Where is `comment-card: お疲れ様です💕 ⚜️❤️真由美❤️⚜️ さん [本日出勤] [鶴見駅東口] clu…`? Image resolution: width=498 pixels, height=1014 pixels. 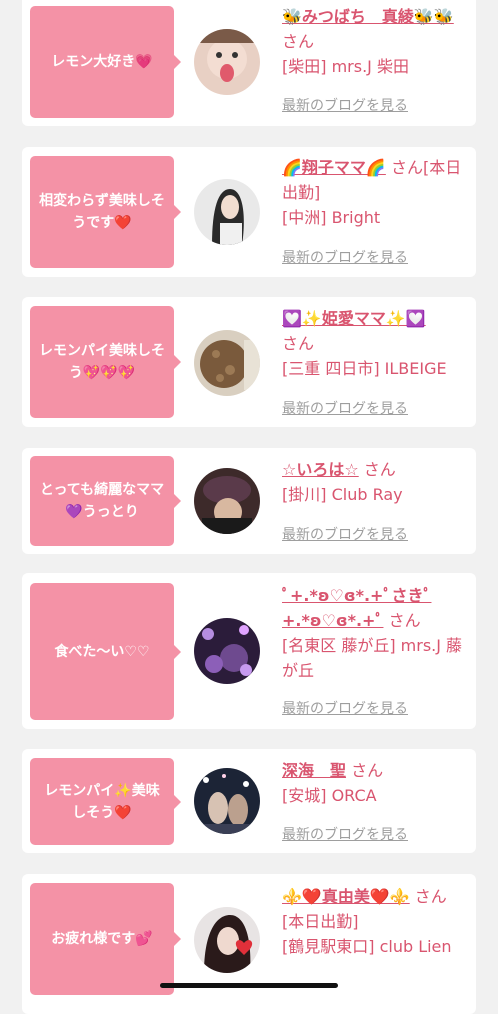
comment-card: お疲れ様です💕 ⚜️❤️真由美❤️⚜️ さん [本日出勤] [鶴見駅東口] clu… is located at coordinates (249, 944).